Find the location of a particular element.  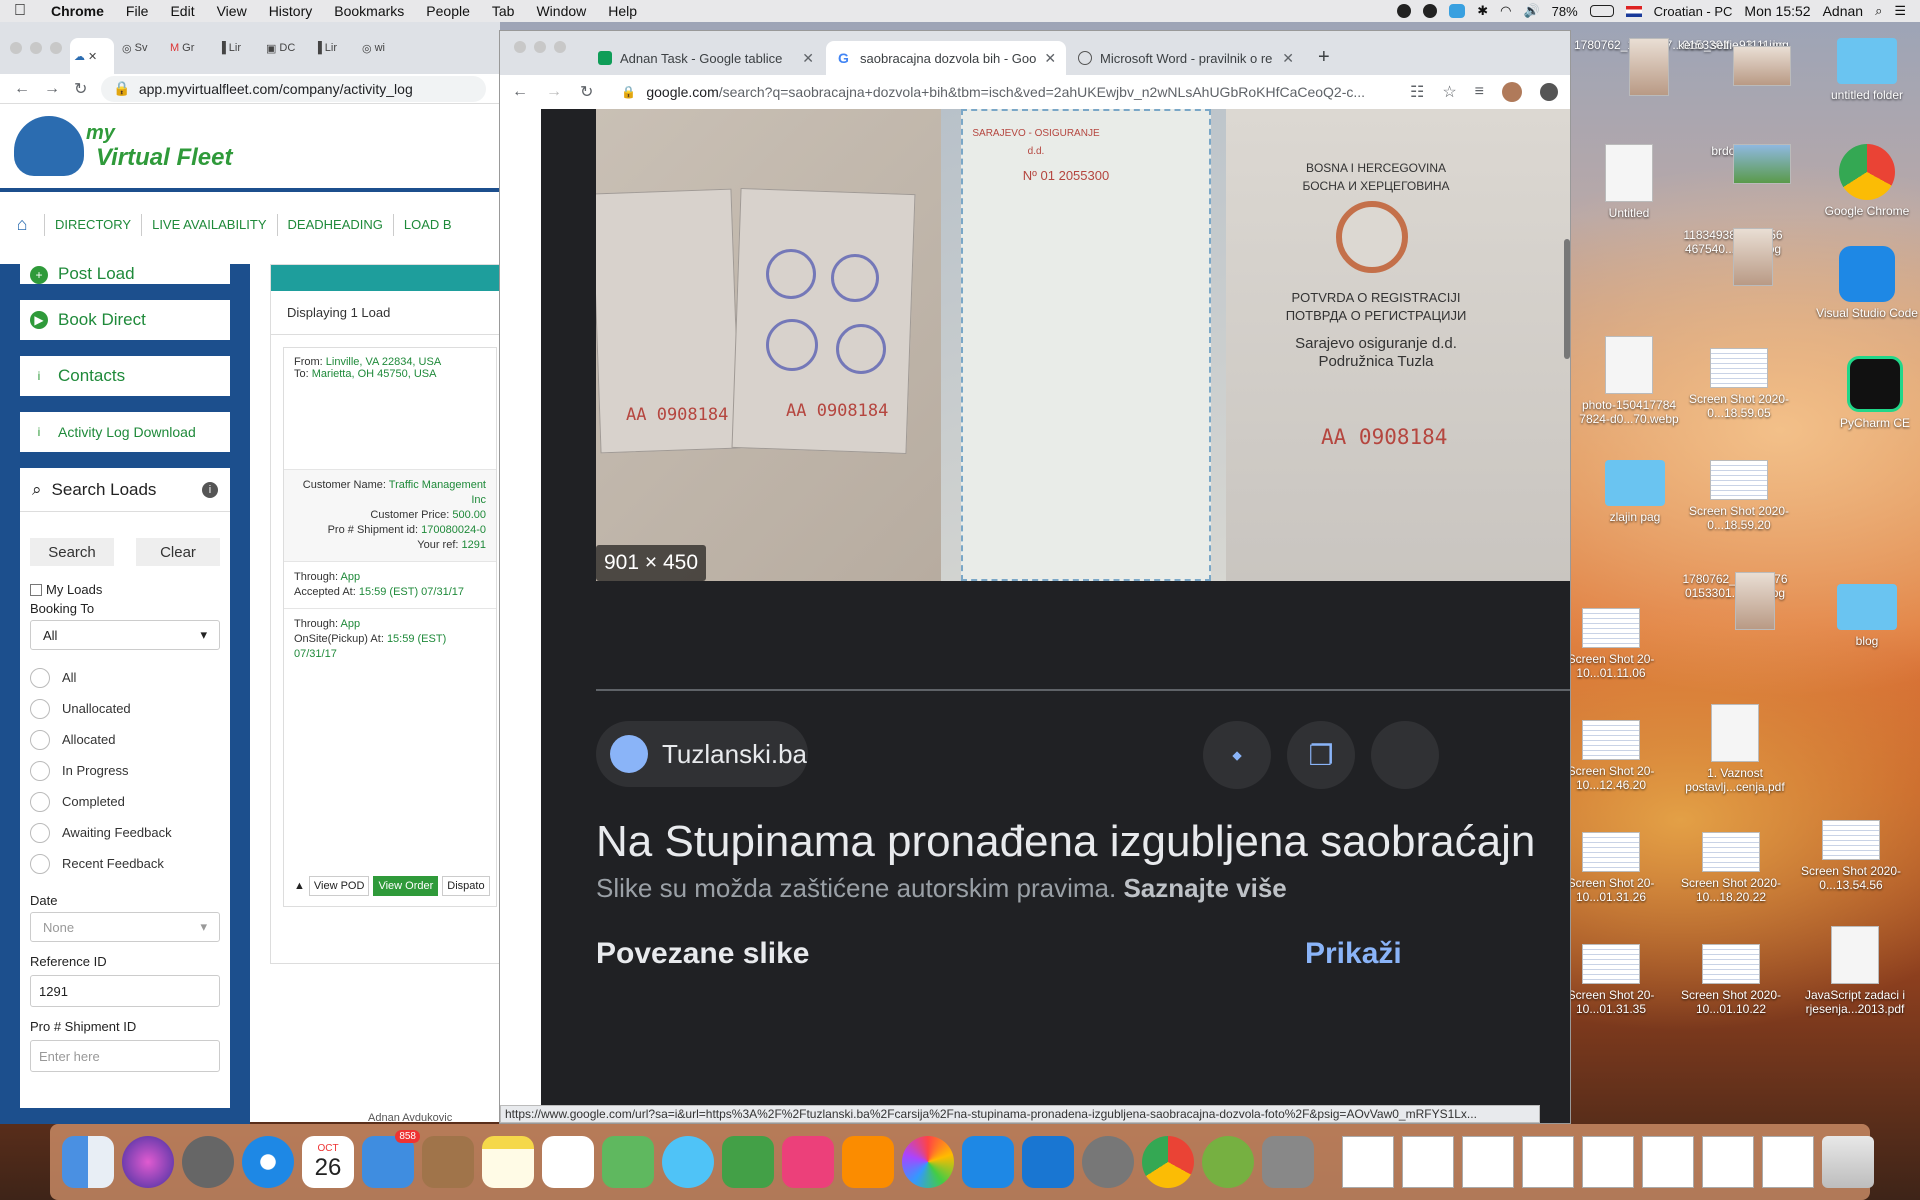

home-icon: ⌂ is located at coordinates (22, 224).